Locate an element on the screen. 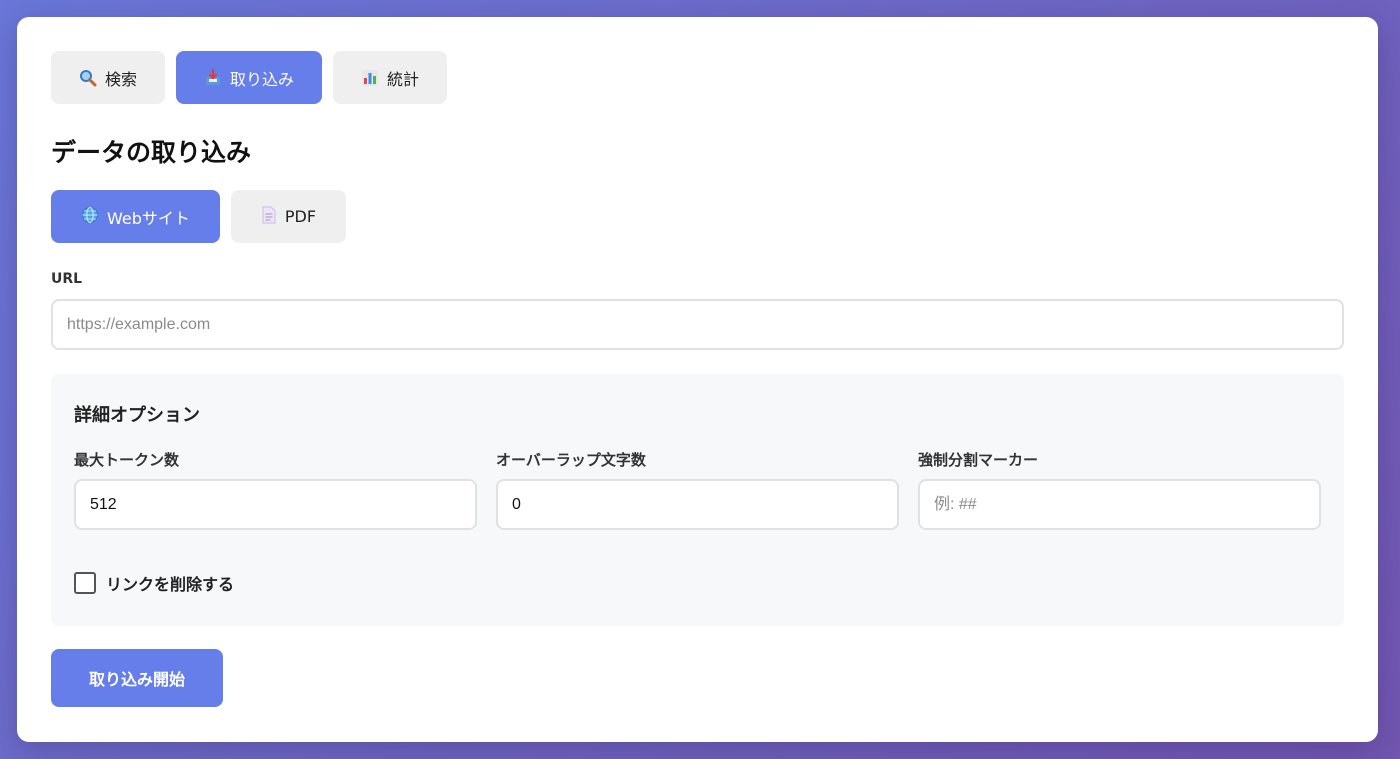 Image resolution: width=1400 pixels, height=759 pixels. tab-website: Webサイト is located at coordinates (135, 216).